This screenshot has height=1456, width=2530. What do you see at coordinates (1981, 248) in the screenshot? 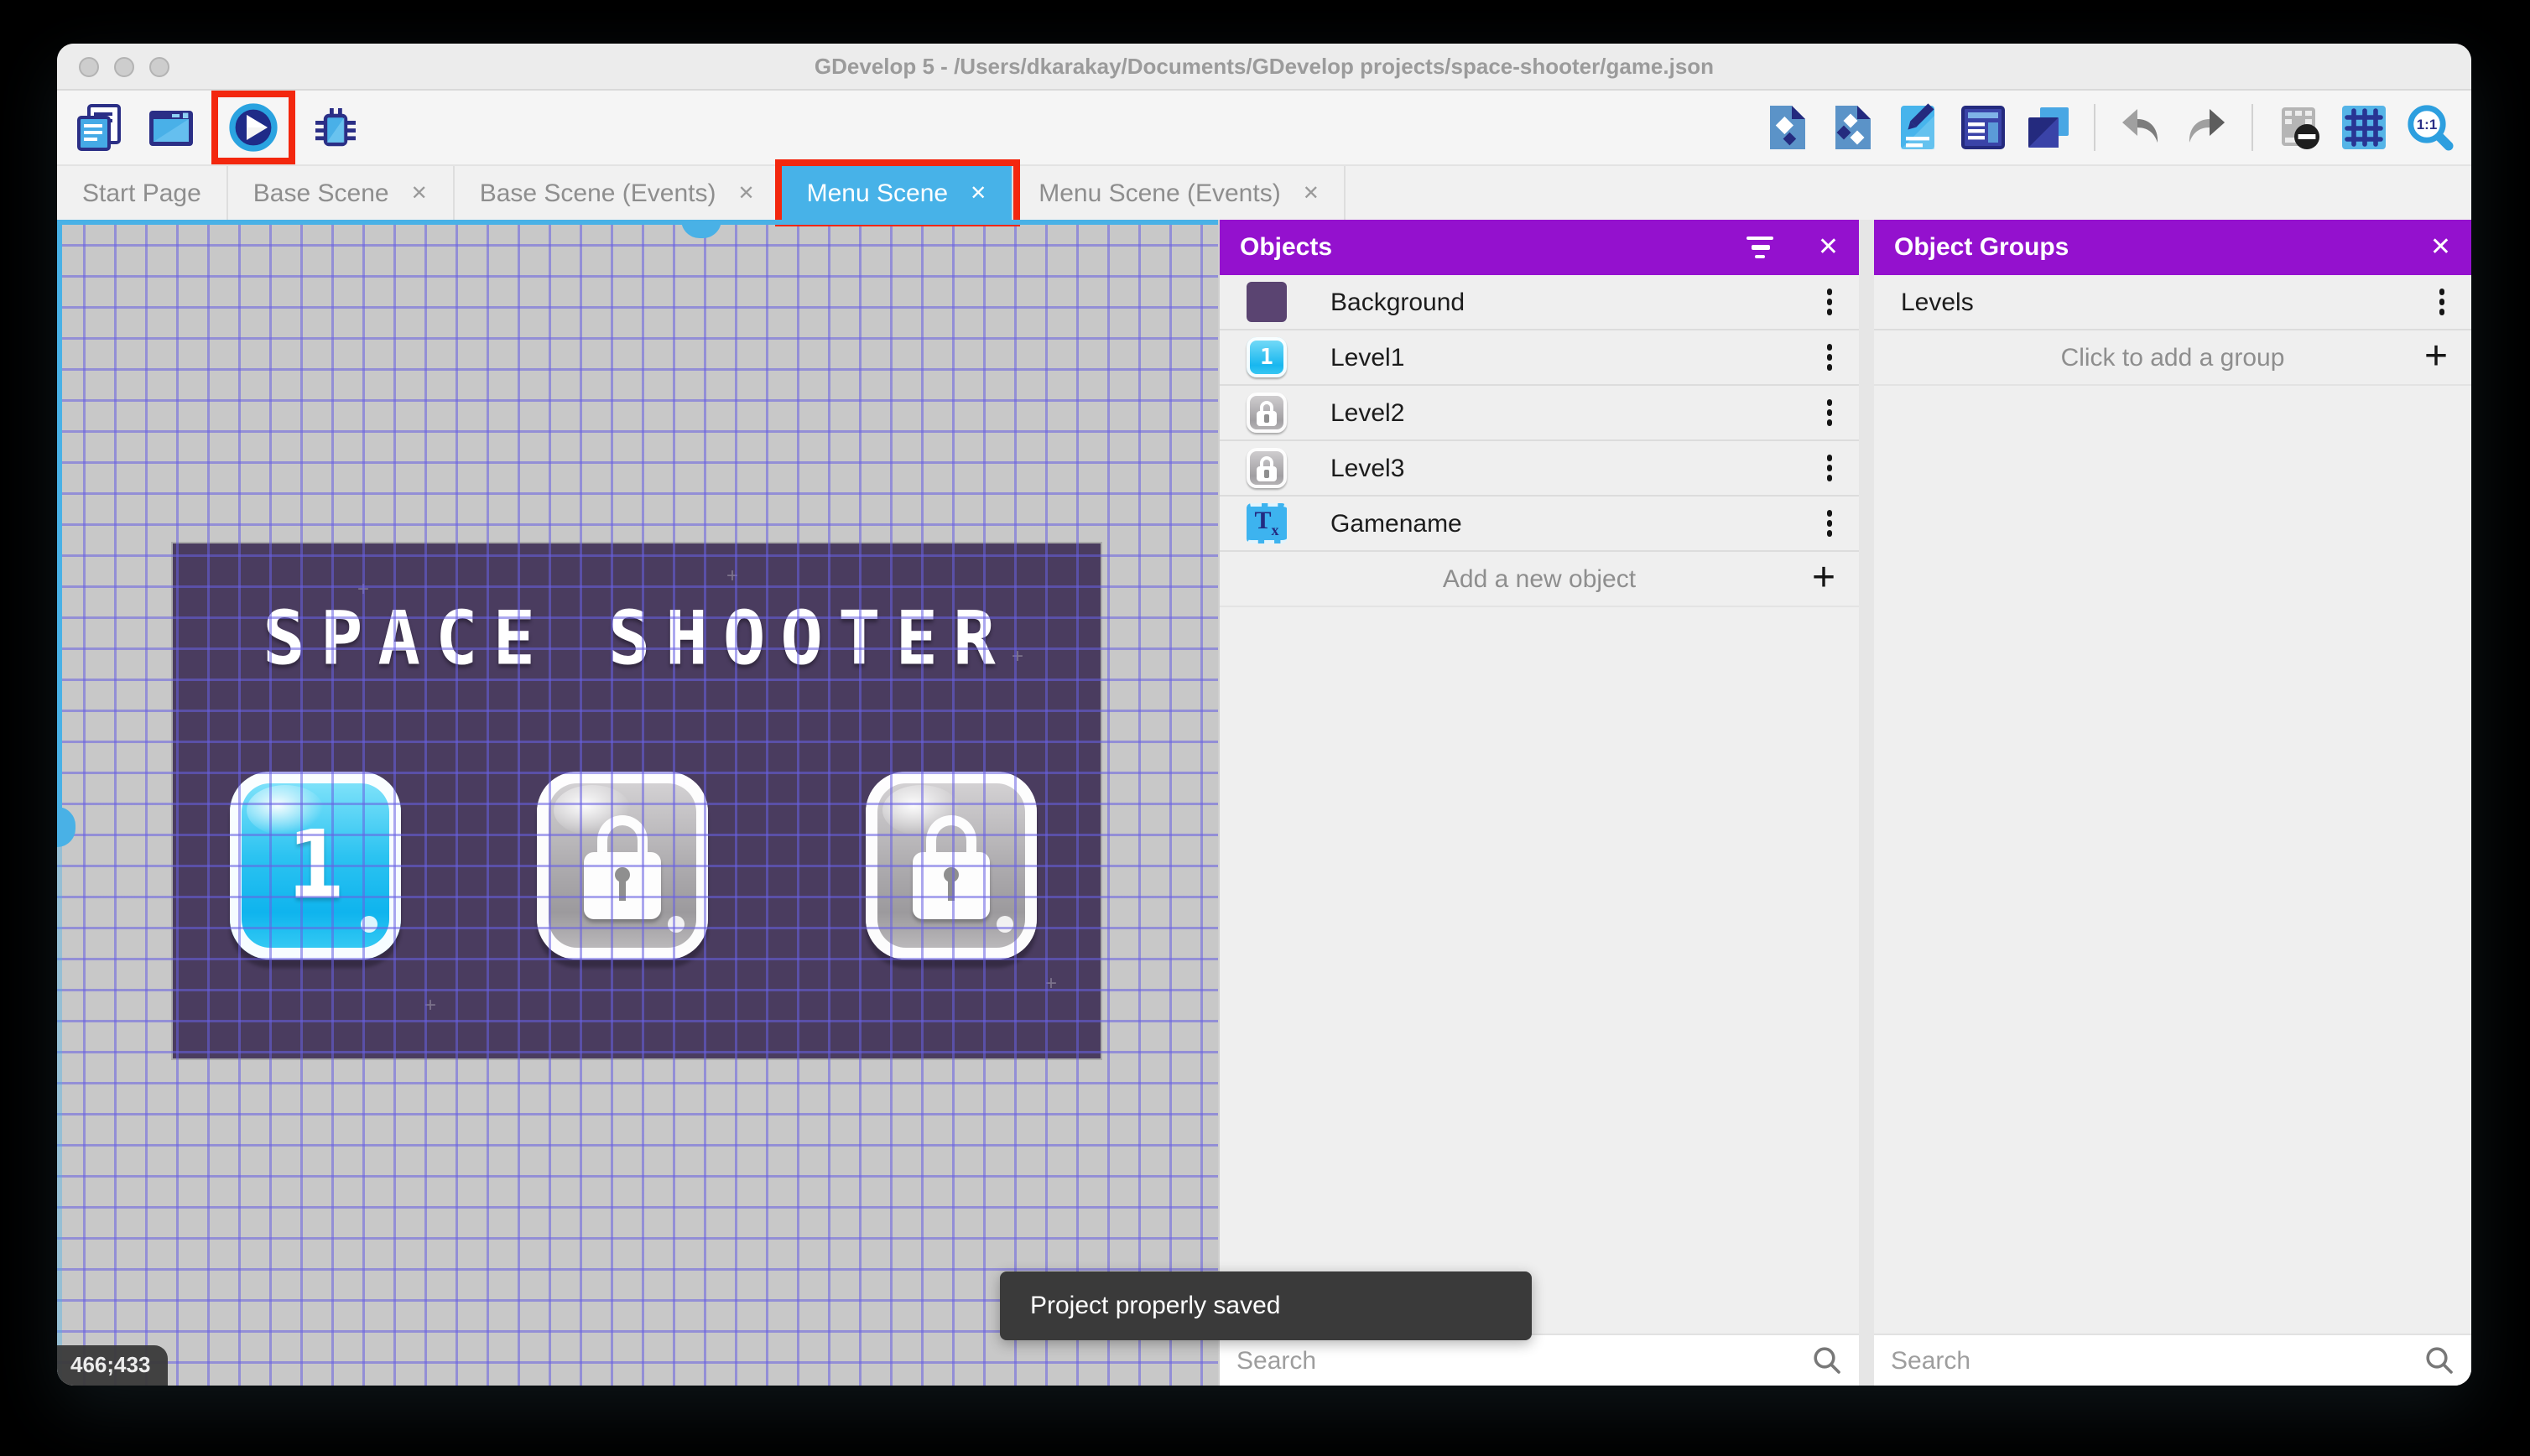
I see `object-groups-panel-title: Object Groups` at bounding box center [1981, 248].